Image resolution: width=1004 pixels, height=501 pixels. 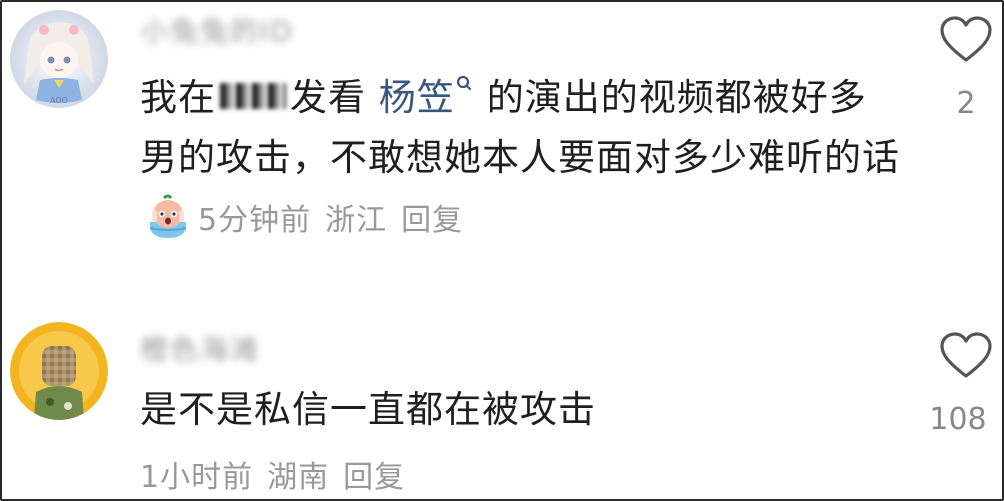 What do you see at coordinates (59, 59) in the screenshot?
I see `avatar: AOO` at bounding box center [59, 59].